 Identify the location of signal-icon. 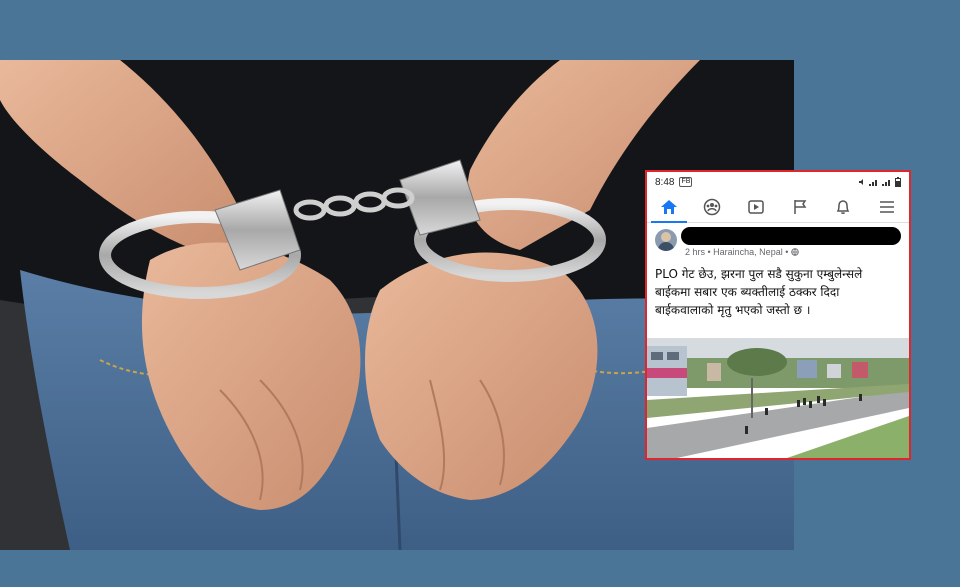
(873, 183).